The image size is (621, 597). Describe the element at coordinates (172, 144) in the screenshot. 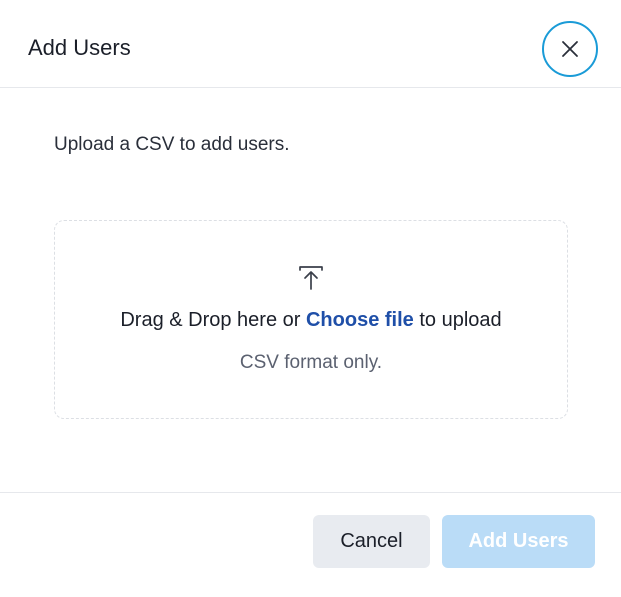

I see `intro-text: Upload a CSV to add users.` at that location.